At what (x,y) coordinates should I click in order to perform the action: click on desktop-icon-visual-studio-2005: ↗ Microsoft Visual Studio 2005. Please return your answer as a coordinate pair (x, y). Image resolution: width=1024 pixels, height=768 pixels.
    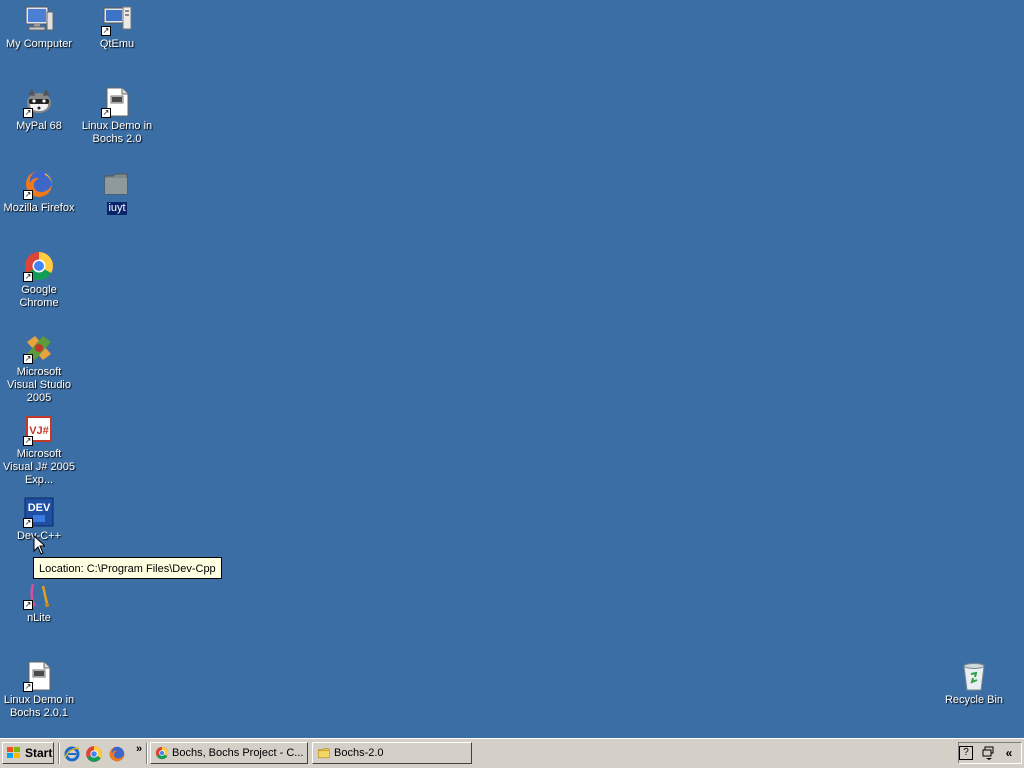
    Looking at the image, I should click on (39, 367).